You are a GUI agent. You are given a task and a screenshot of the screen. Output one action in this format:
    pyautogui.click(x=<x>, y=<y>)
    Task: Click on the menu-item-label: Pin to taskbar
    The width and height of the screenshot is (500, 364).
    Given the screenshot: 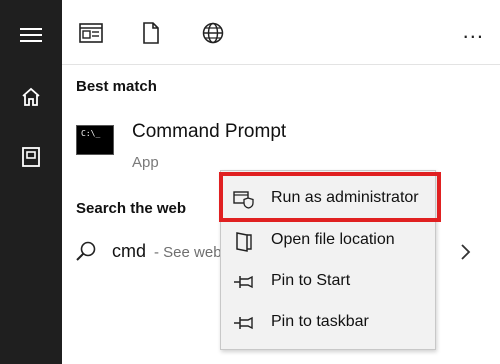 What is the action you would take?
    pyautogui.click(x=320, y=321)
    